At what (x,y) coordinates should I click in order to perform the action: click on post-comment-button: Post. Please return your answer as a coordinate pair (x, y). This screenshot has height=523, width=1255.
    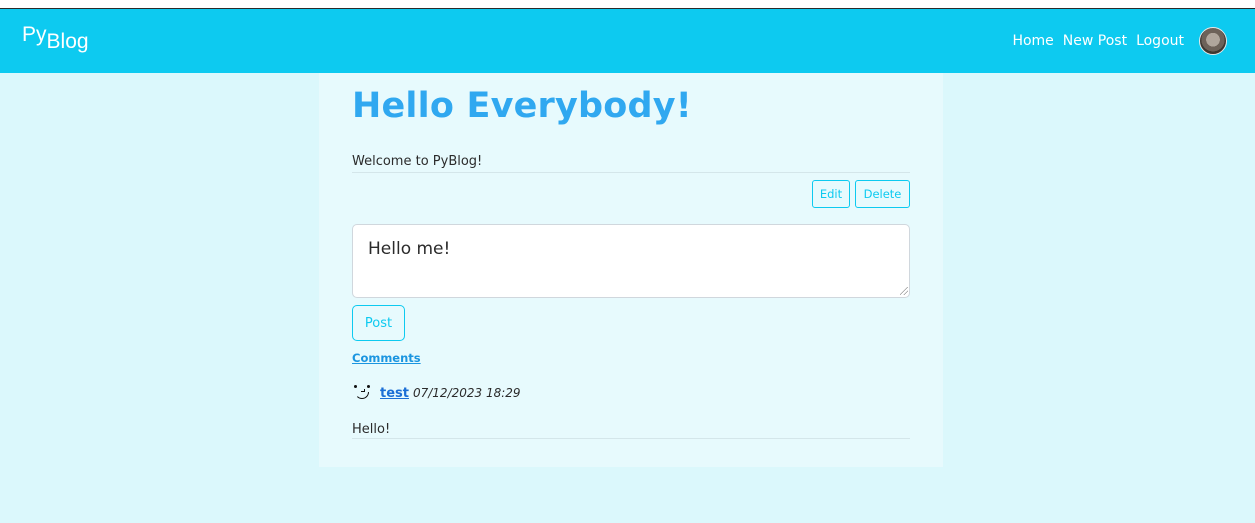
    Looking at the image, I should click on (378, 323).